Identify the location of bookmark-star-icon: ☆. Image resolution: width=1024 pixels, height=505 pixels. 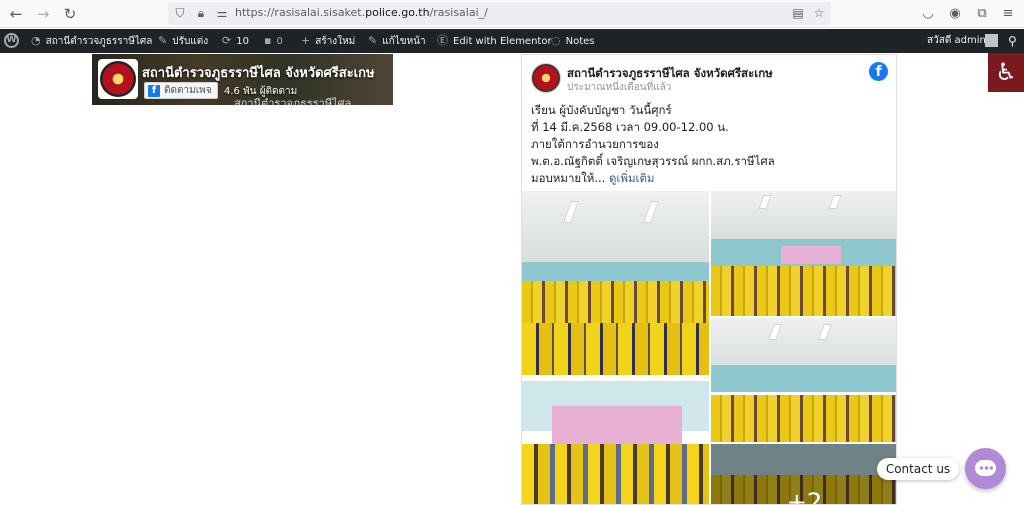
(819, 13).